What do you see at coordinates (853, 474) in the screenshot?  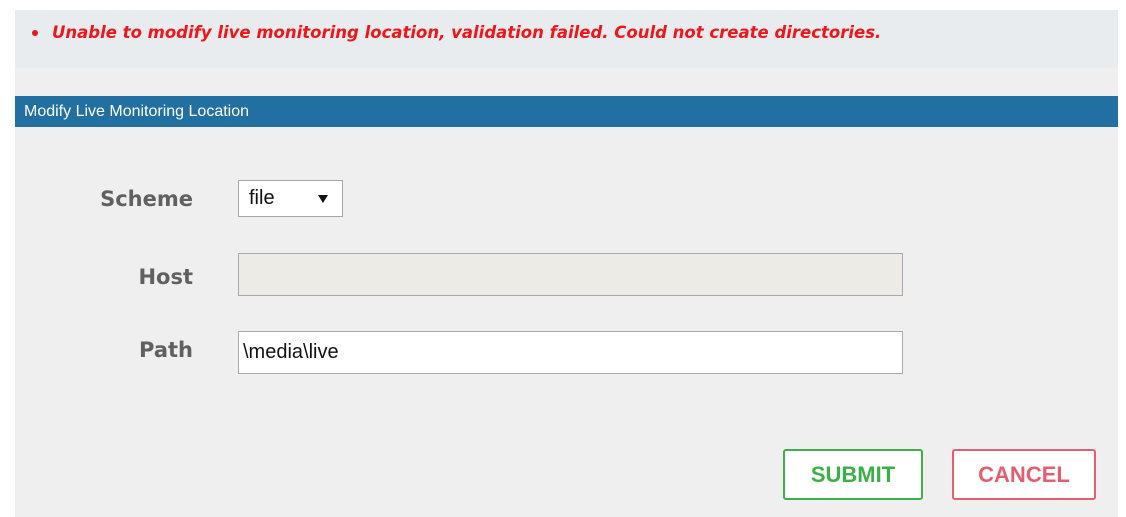 I see `submit-button: SUBMIT` at bounding box center [853, 474].